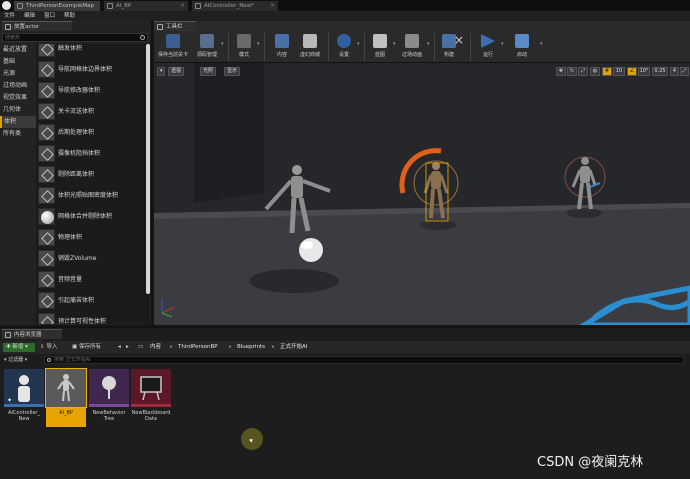  What do you see at coordinates (9, 16) in the screenshot?
I see `menu-file: 文件` at bounding box center [9, 16].